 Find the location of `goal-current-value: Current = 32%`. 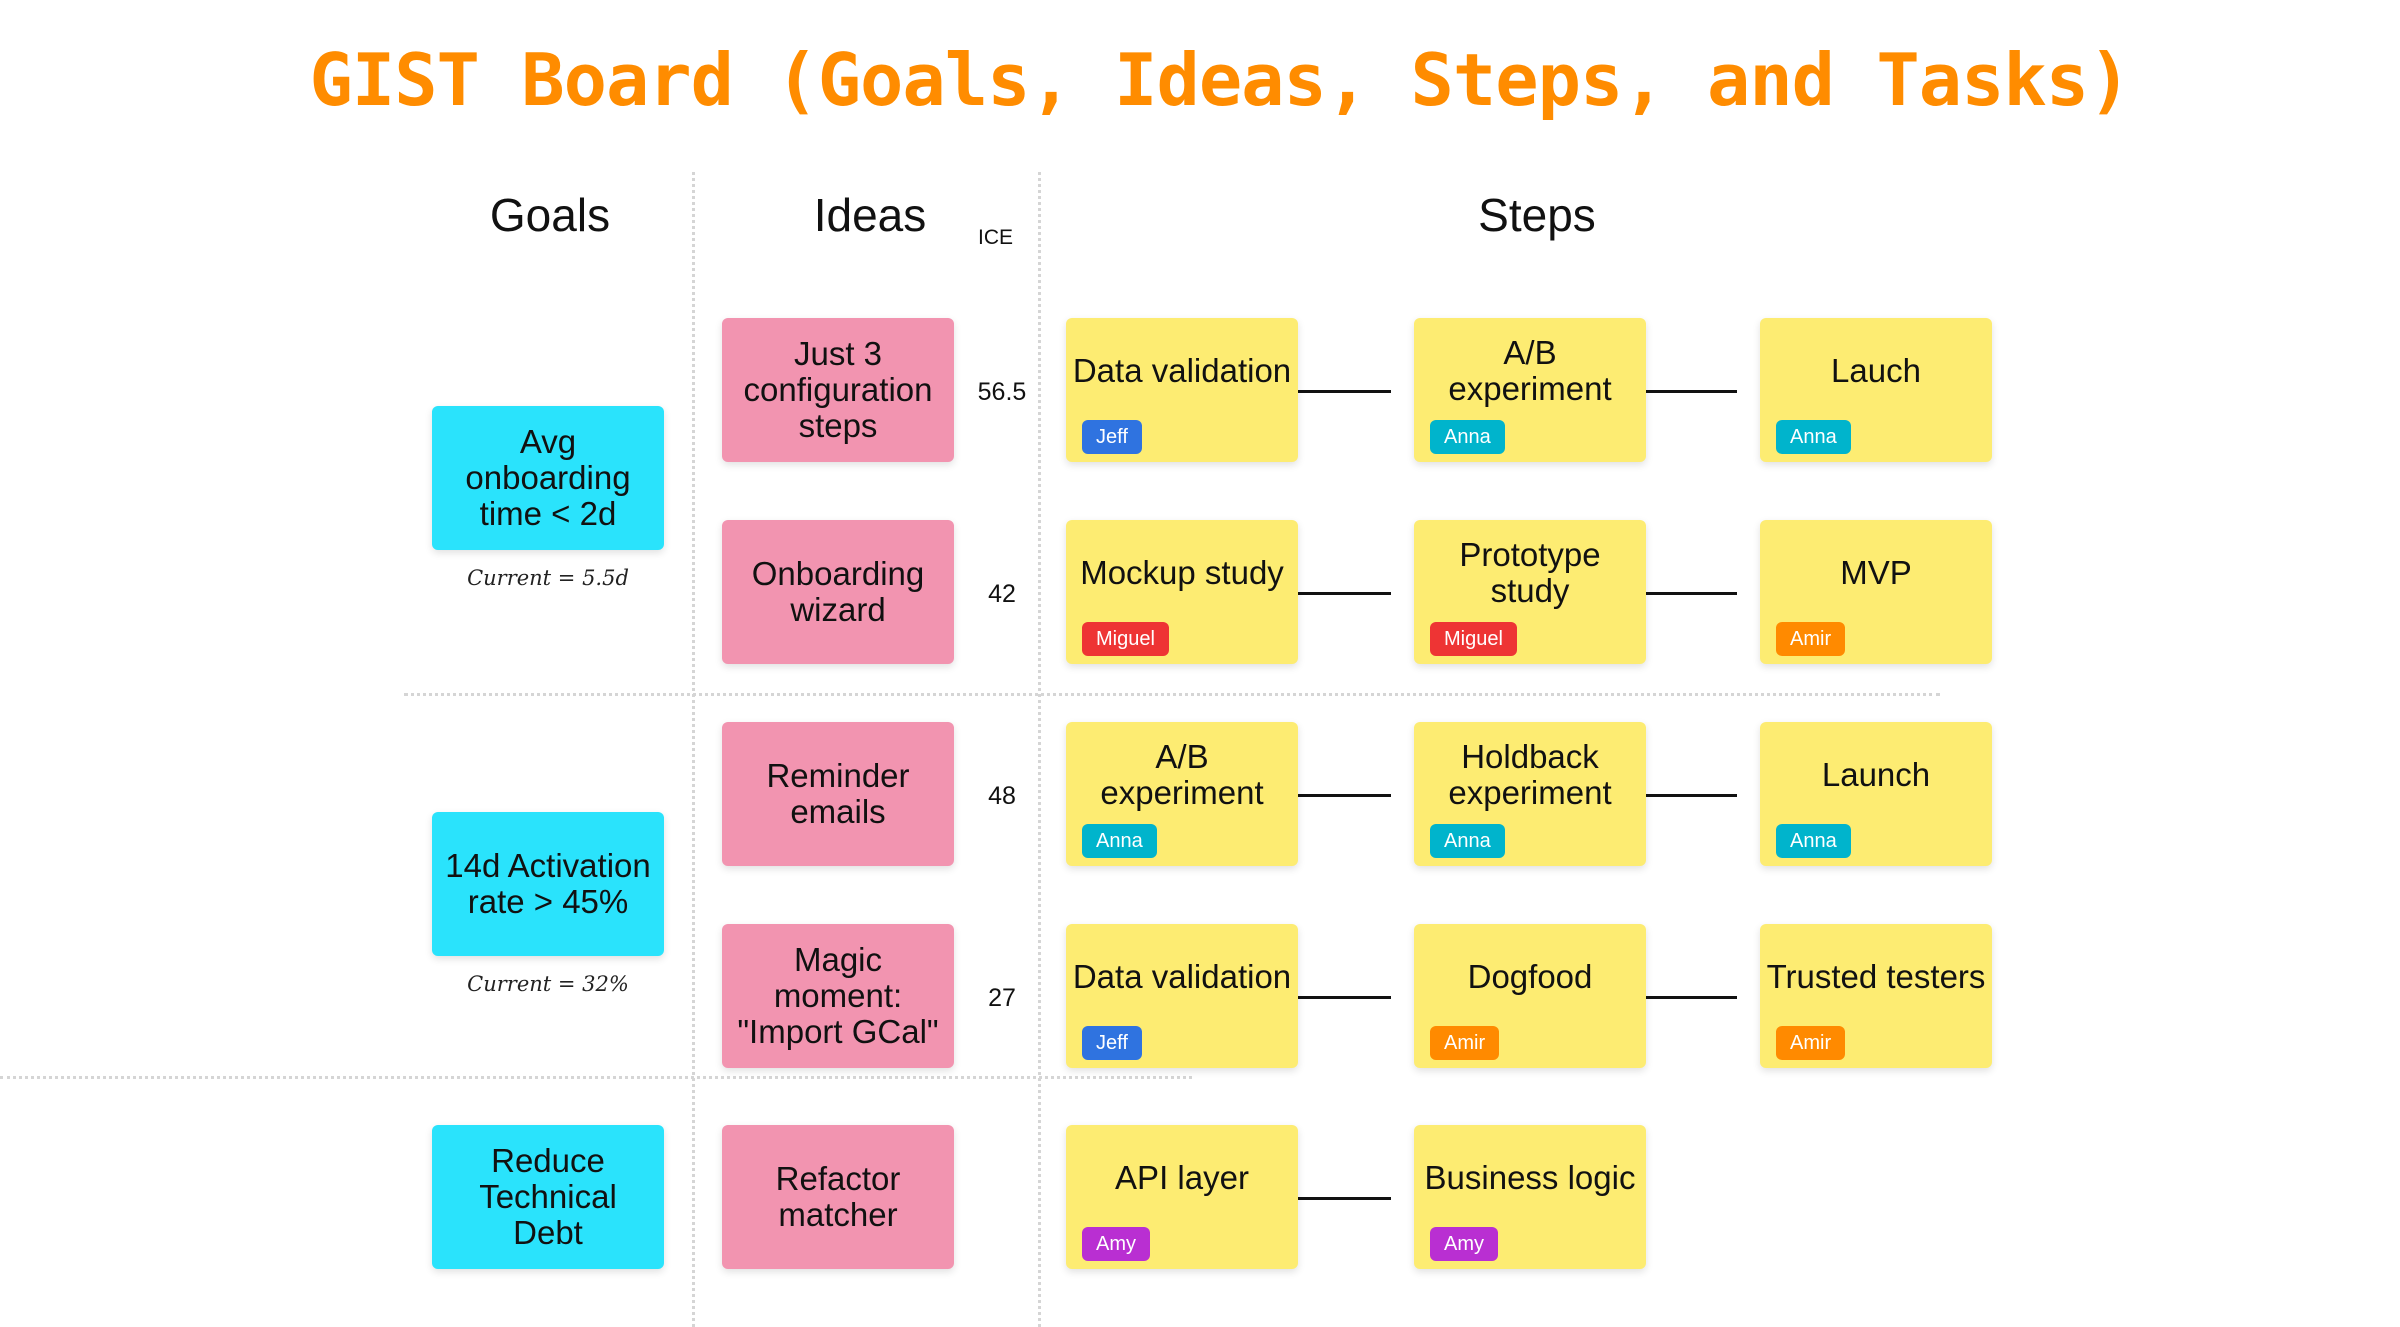

goal-current-value: Current = 32% is located at coordinates (548, 984).